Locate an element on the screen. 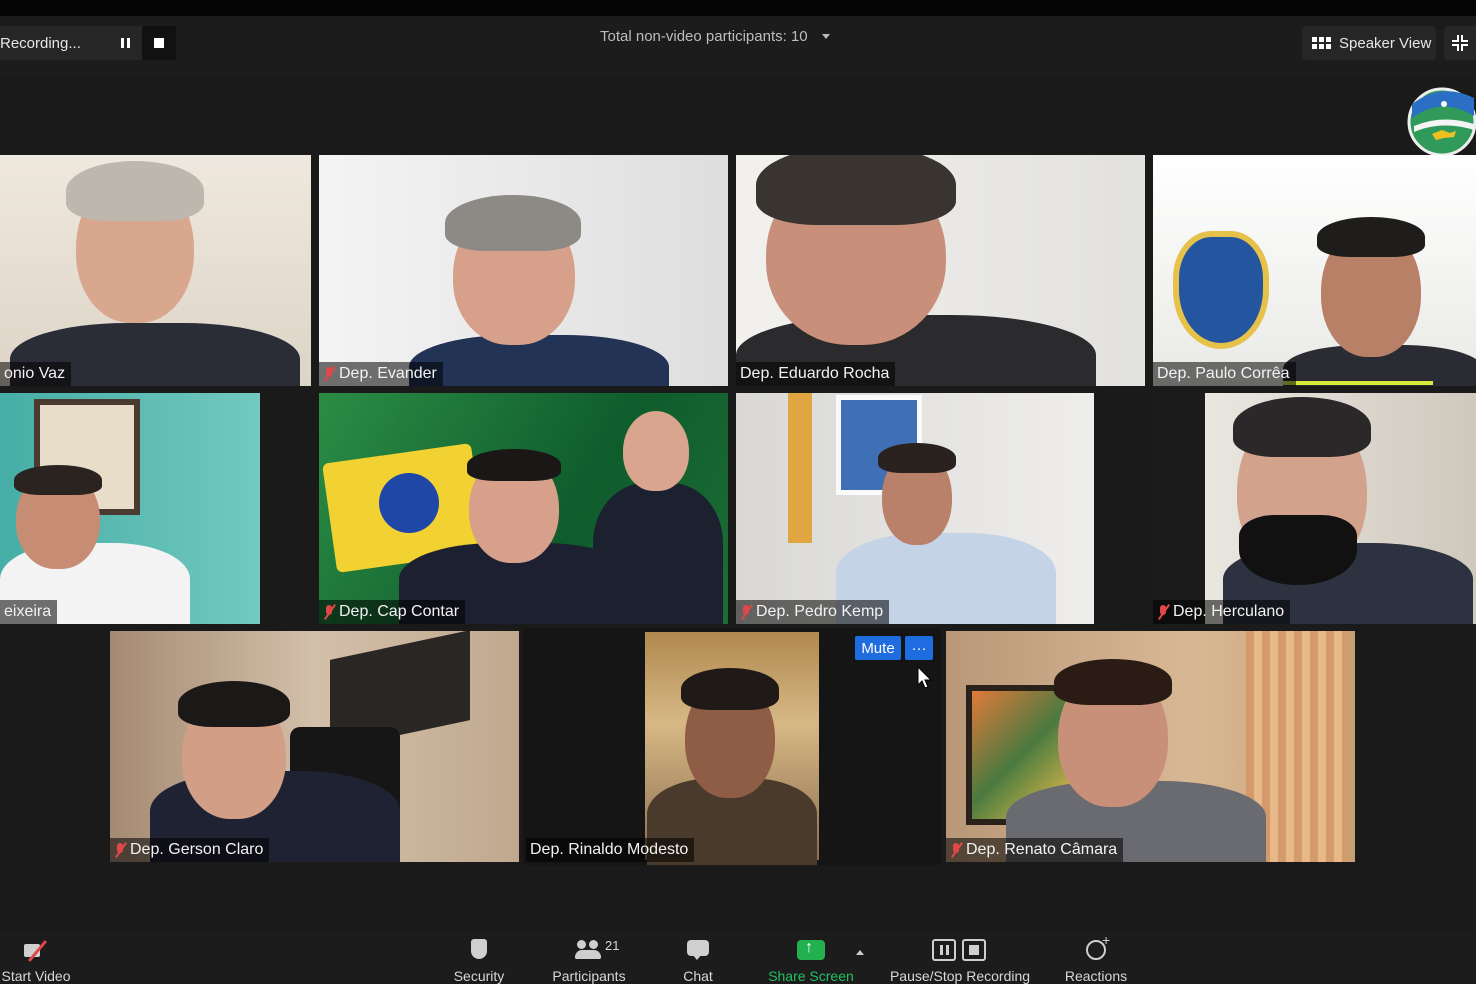  meeting-top-bar is located at coordinates (738, 45).